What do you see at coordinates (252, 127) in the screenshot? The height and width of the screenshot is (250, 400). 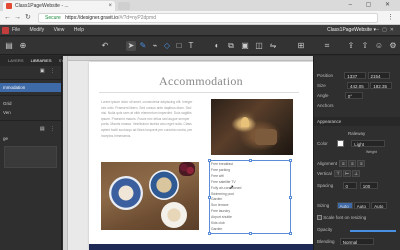 I see `lounge-photo` at bounding box center [252, 127].